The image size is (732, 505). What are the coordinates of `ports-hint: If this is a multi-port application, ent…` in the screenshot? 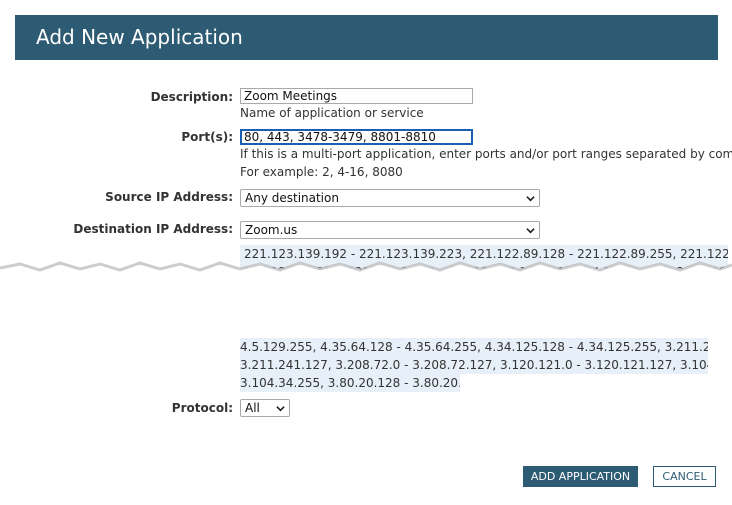 It's located at (486, 154).